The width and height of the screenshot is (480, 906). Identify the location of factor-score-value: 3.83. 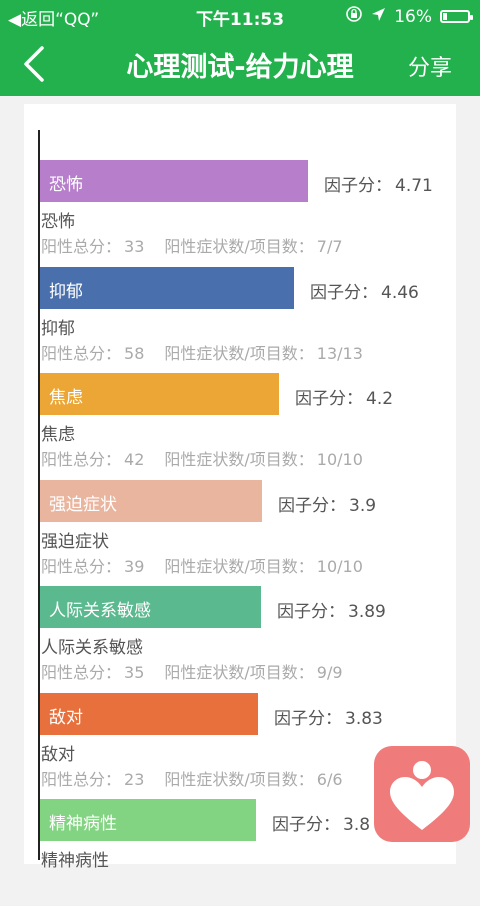
(364, 718).